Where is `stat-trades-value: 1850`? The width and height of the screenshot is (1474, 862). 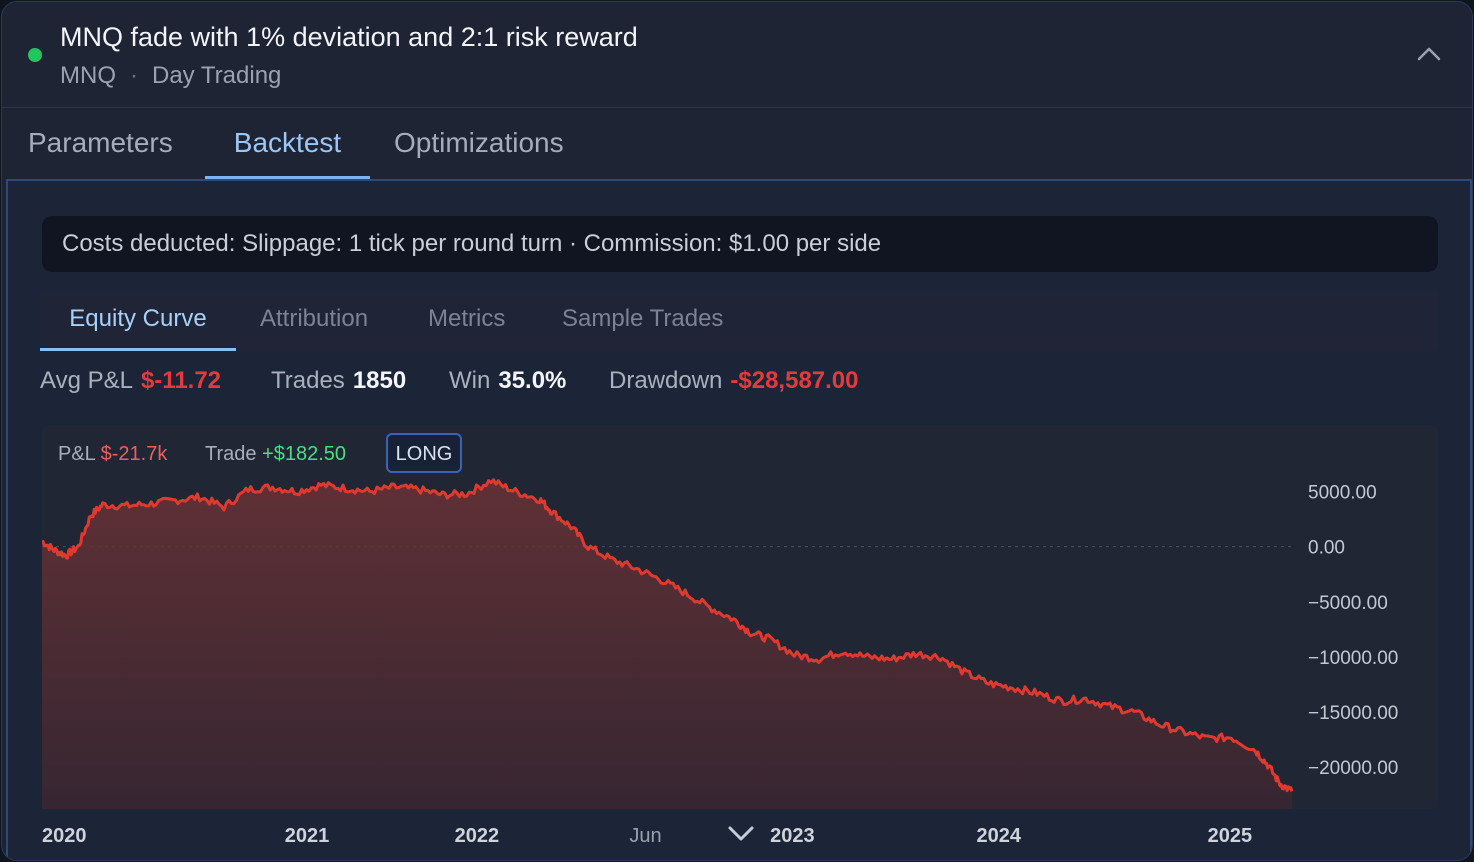 stat-trades-value: 1850 is located at coordinates (379, 380).